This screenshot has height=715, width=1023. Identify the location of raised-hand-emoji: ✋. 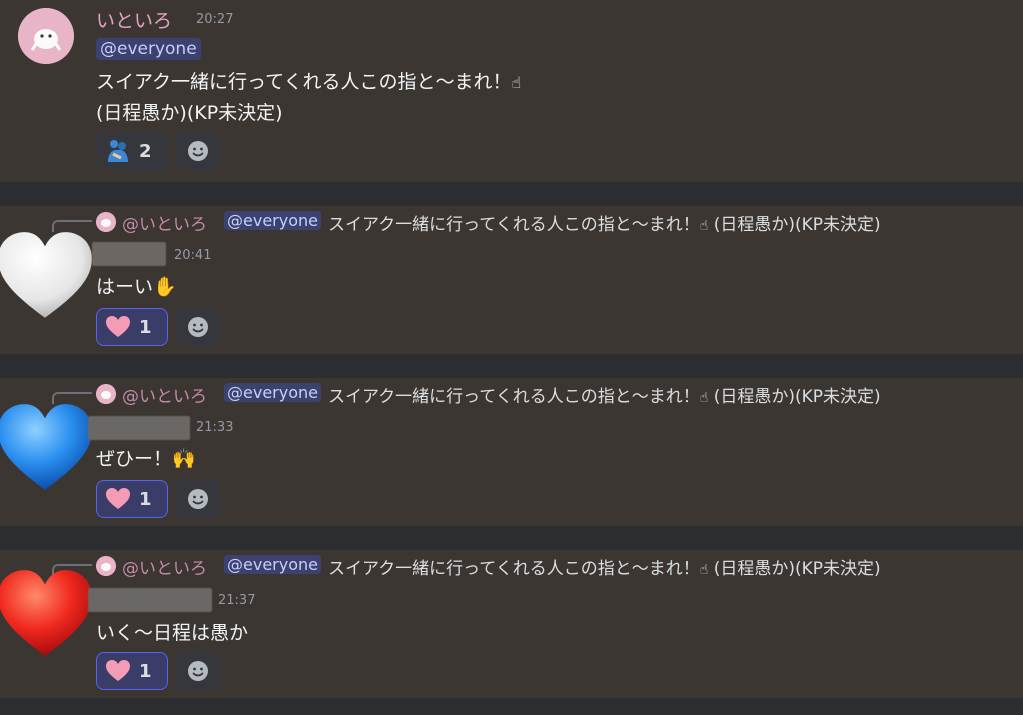
(165, 287).